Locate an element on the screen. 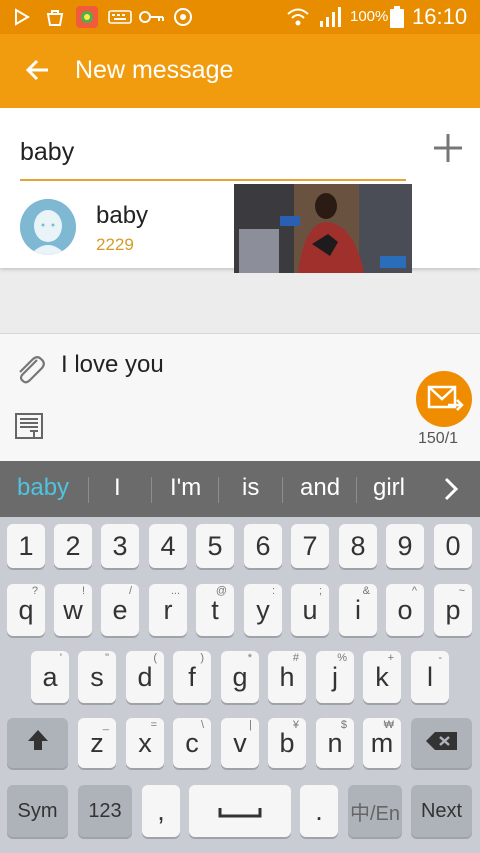 This screenshot has width=480, height=853. vpn-key-icon is located at coordinates (152, 17).